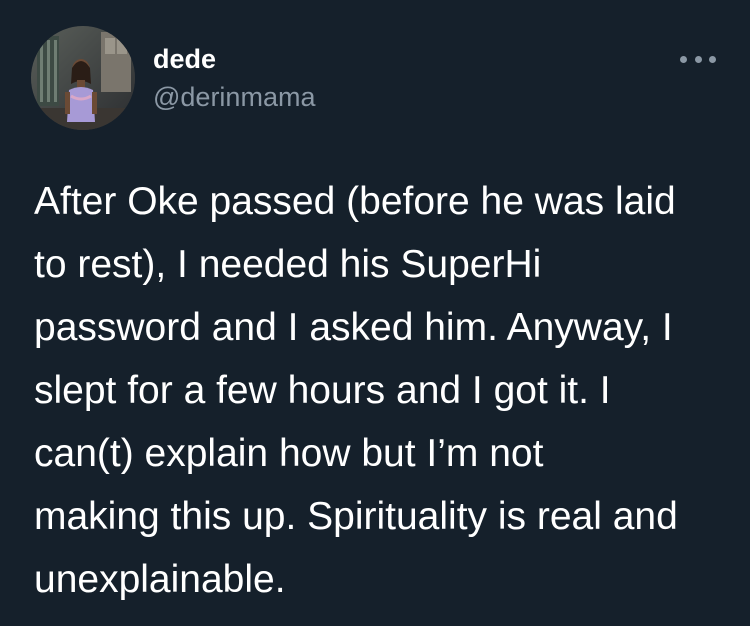  I want to click on profile-photo-icon, so click(83, 78).